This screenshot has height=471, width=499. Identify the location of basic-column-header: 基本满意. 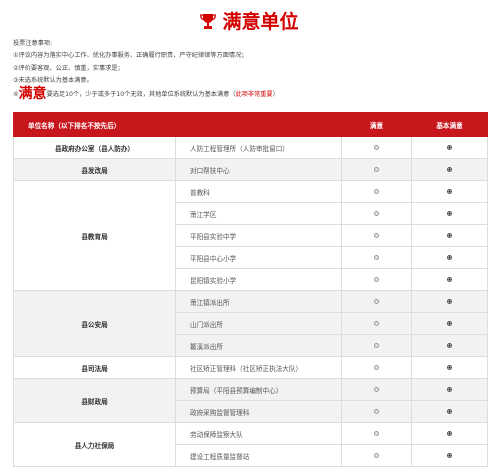
(449, 124).